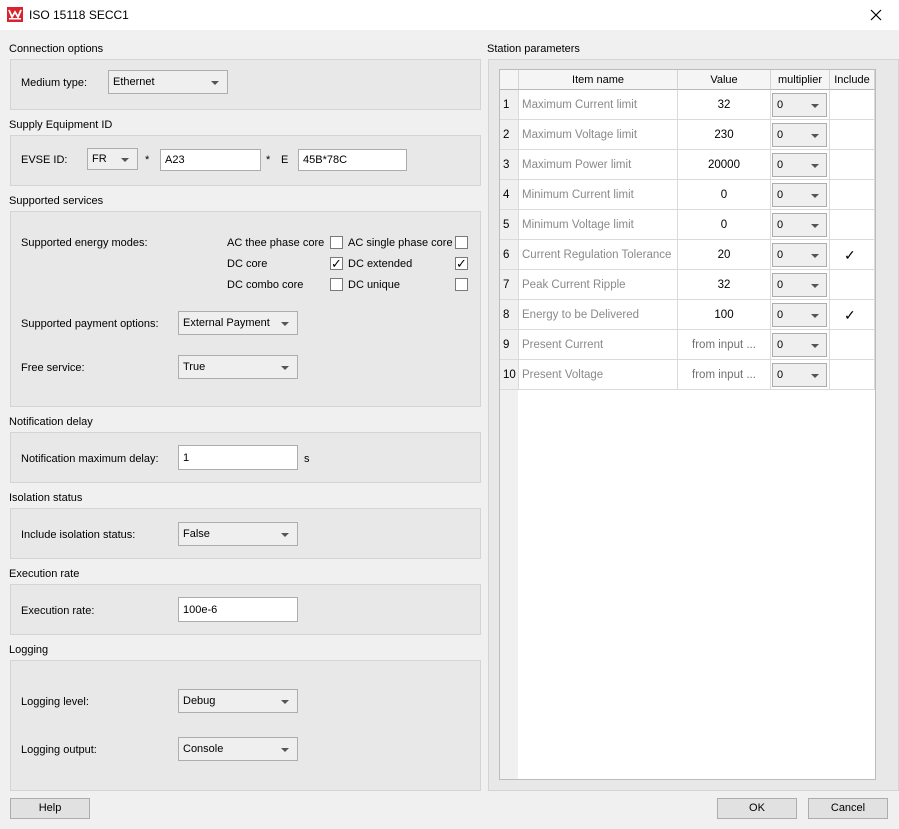 The image size is (899, 829). What do you see at coordinates (46, 498) in the screenshot?
I see `isolation-section-title: Isolation status` at bounding box center [46, 498].